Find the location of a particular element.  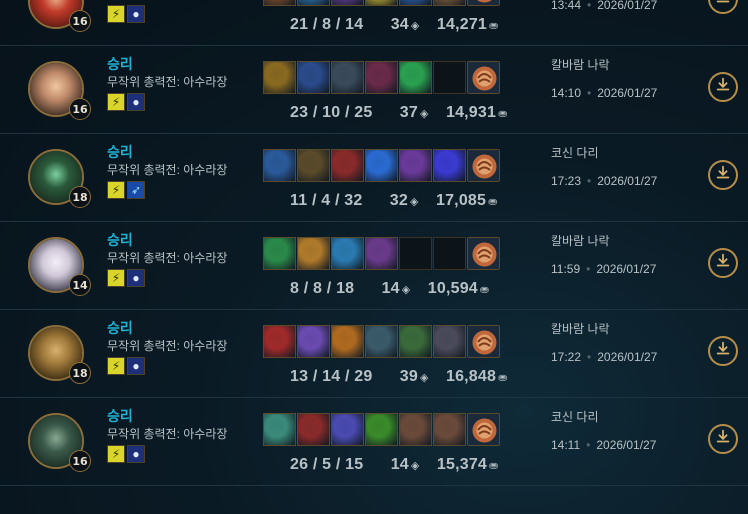

gold: 15,374 is located at coordinates (462, 464).